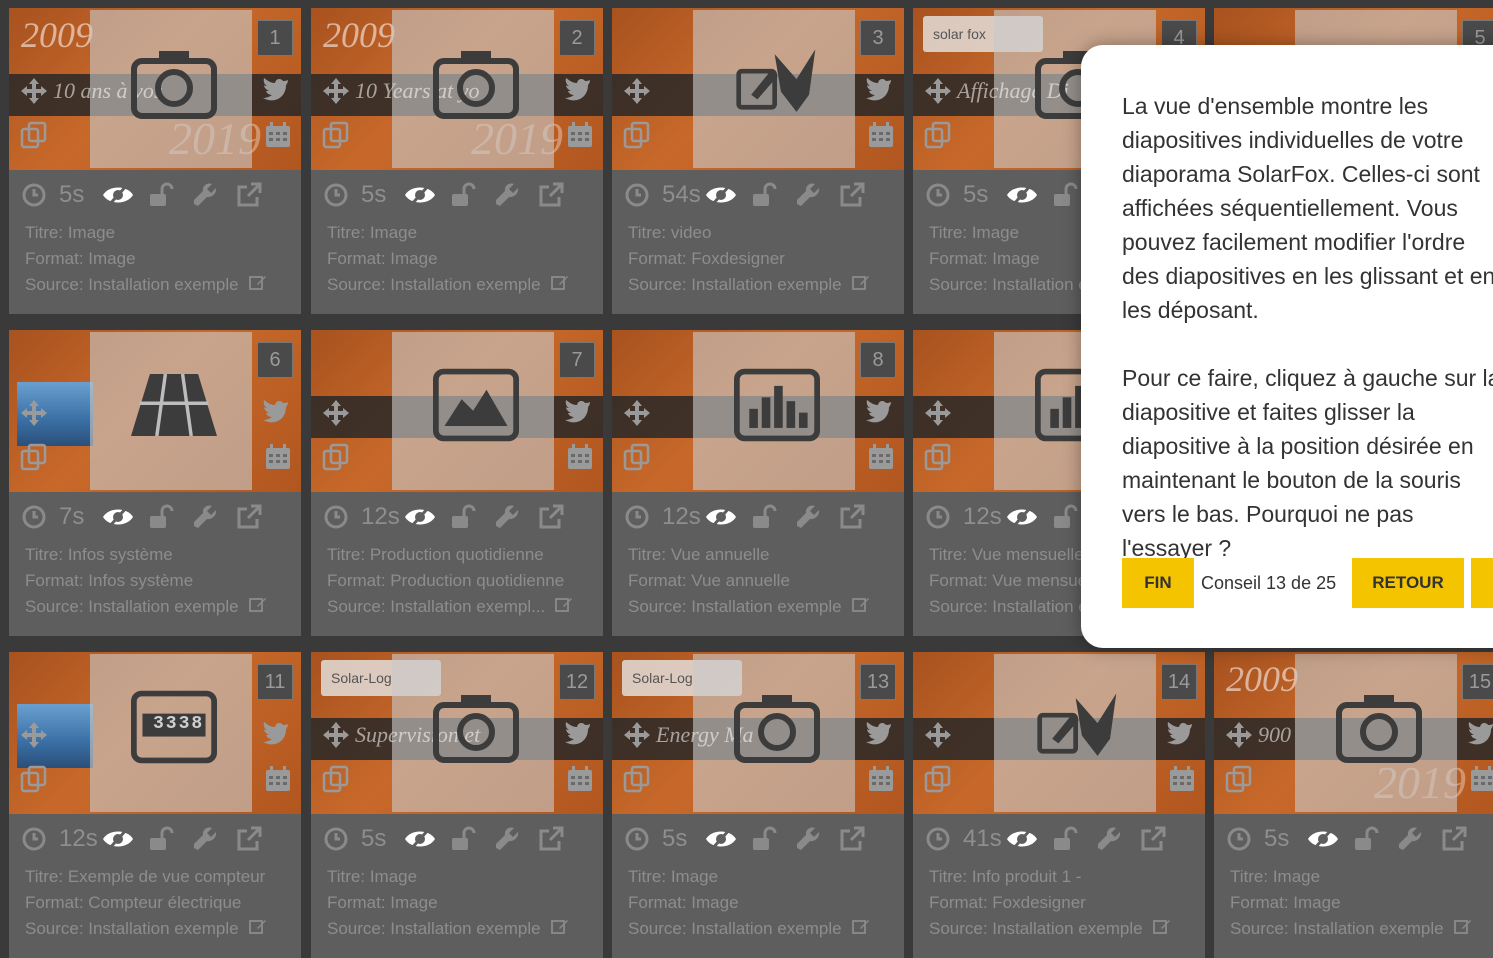  What do you see at coordinates (758, 89) in the screenshot?
I see `slide-thumbnail: 3` at bounding box center [758, 89].